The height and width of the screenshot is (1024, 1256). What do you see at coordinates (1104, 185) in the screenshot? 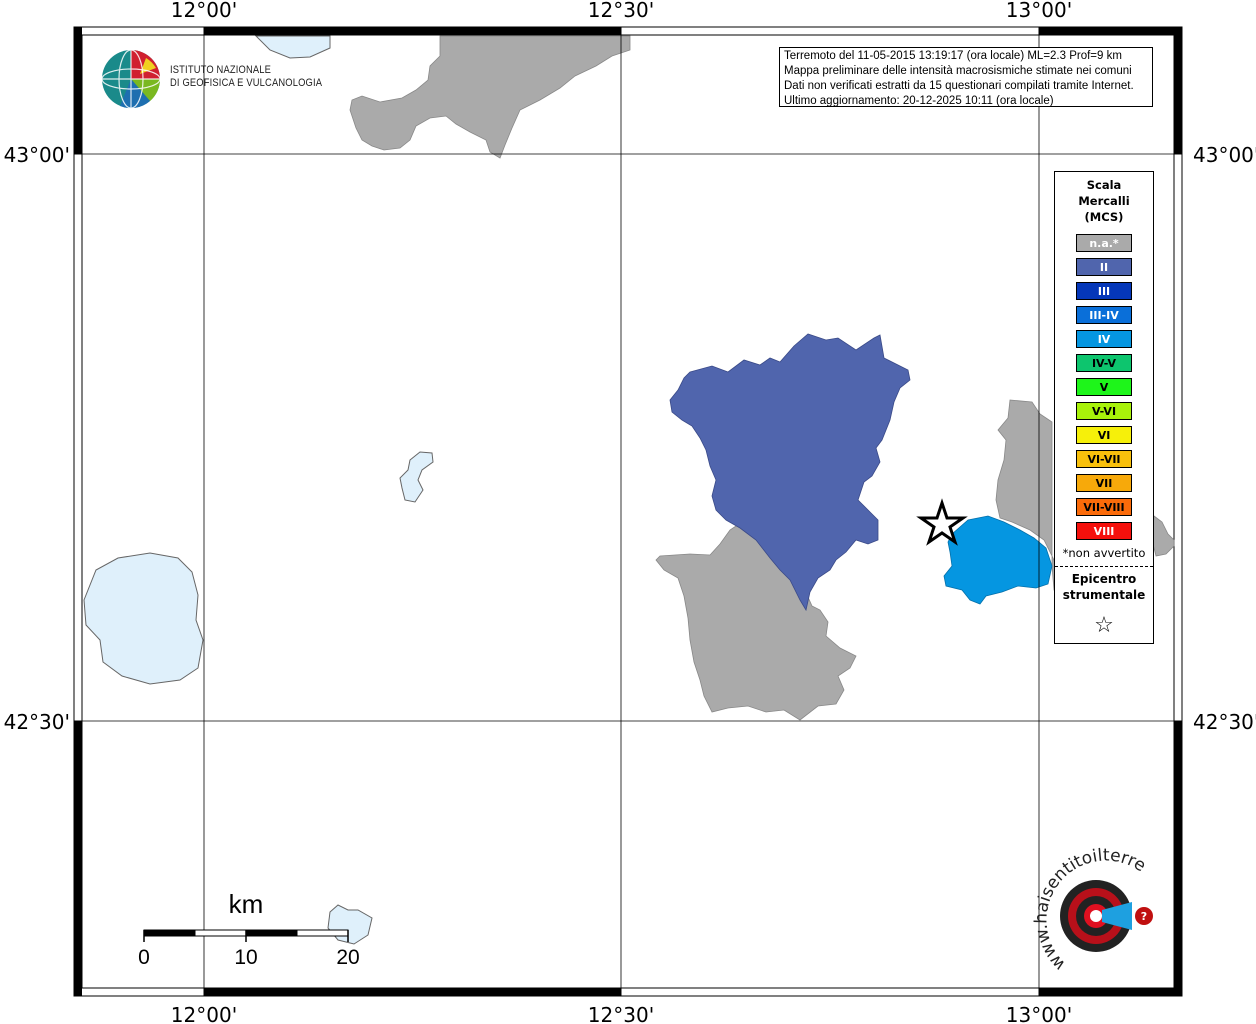
I see `legend-title-line1: Scala` at bounding box center [1104, 185].